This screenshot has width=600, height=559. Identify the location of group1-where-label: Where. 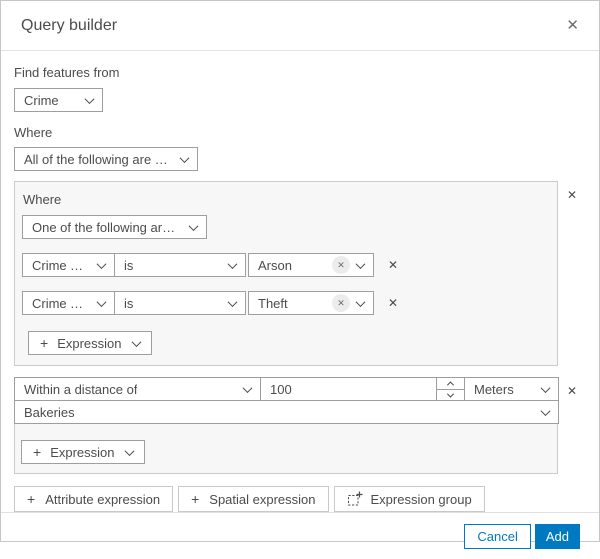
(42, 199).